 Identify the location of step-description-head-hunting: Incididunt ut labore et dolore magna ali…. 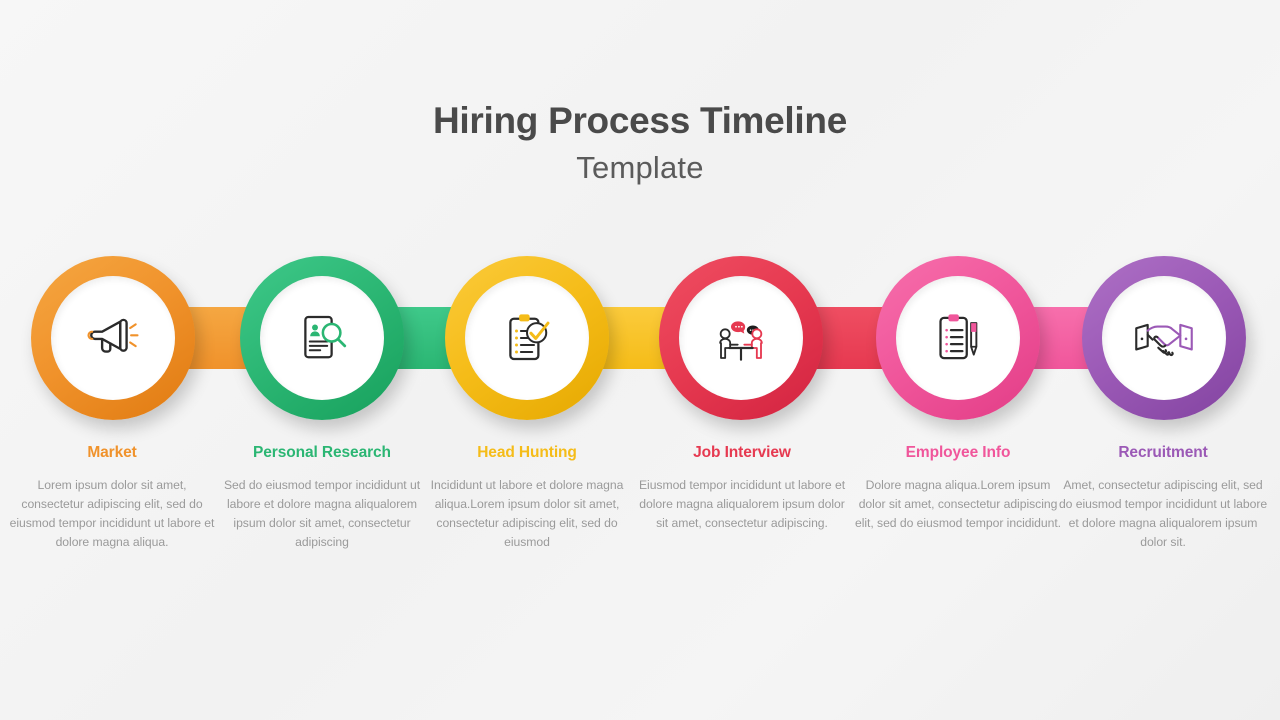
(527, 513).